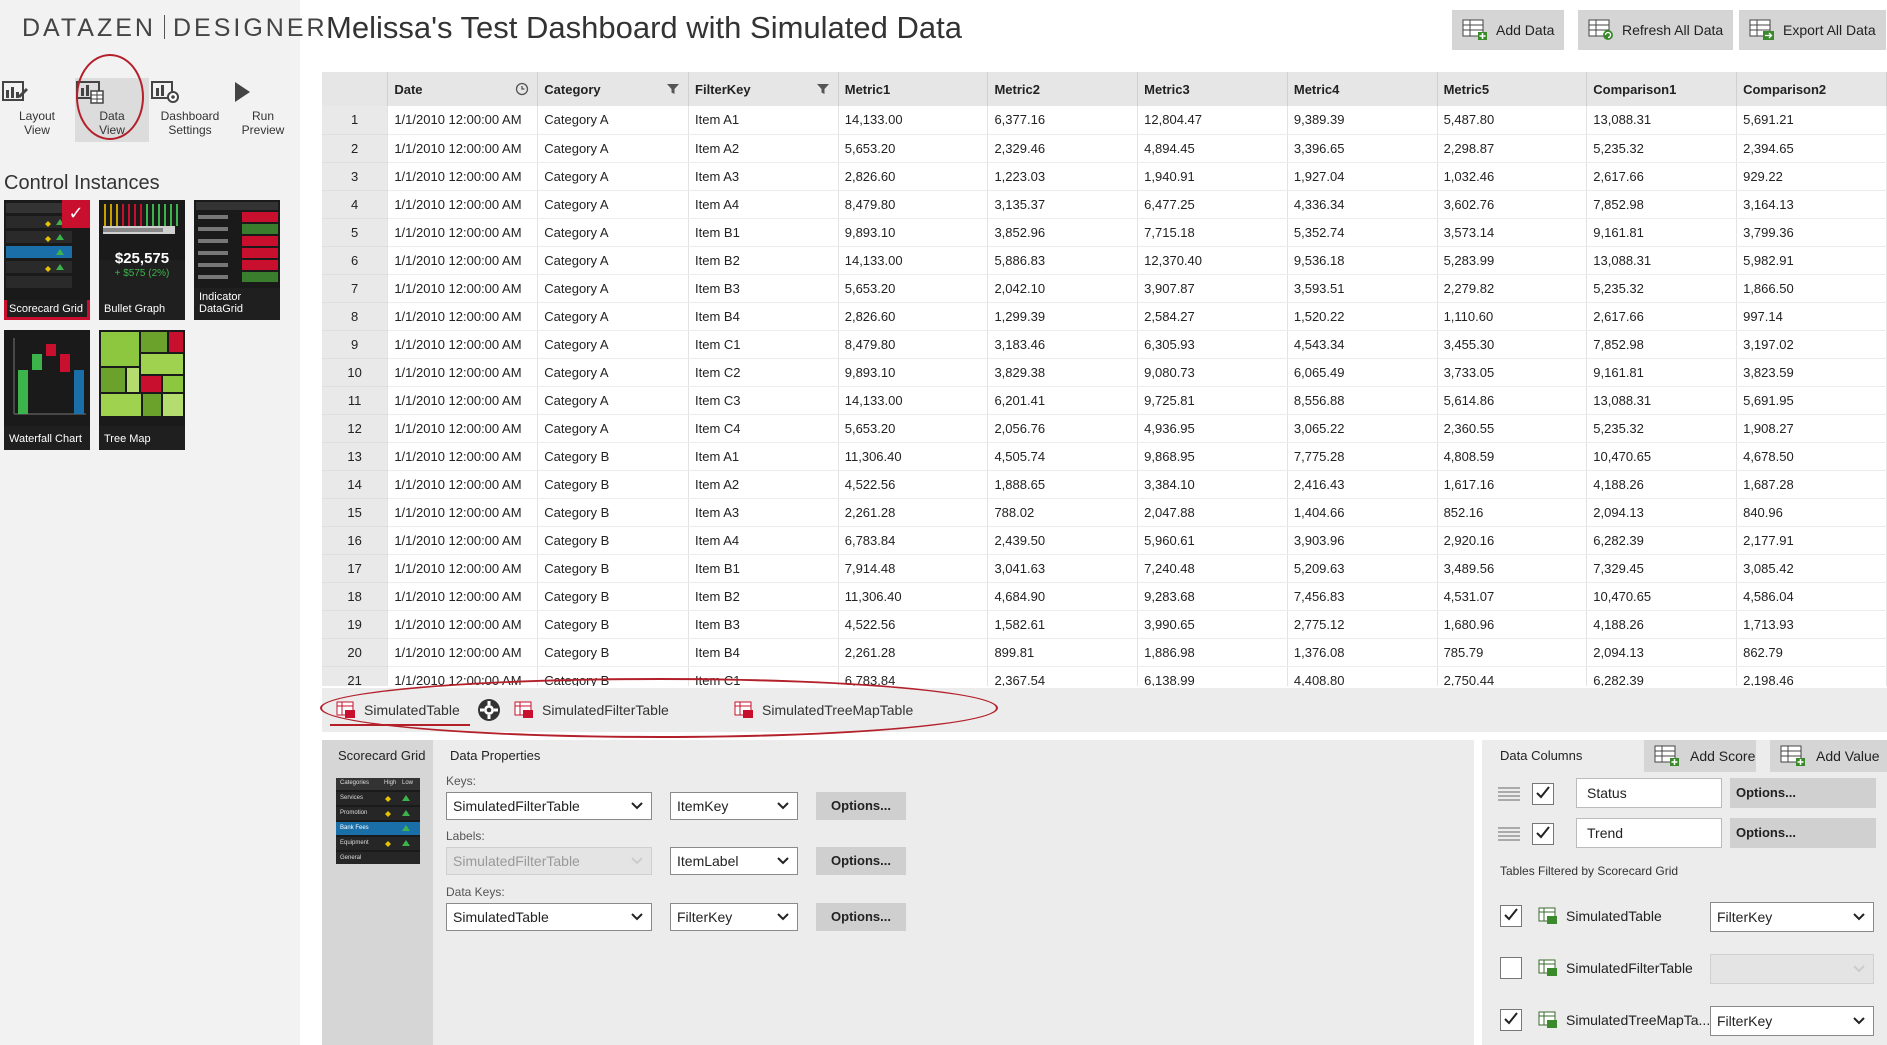 The width and height of the screenshot is (1887, 1045). What do you see at coordinates (1508, 30) in the screenshot?
I see `add-data-button: Add Data` at bounding box center [1508, 30].